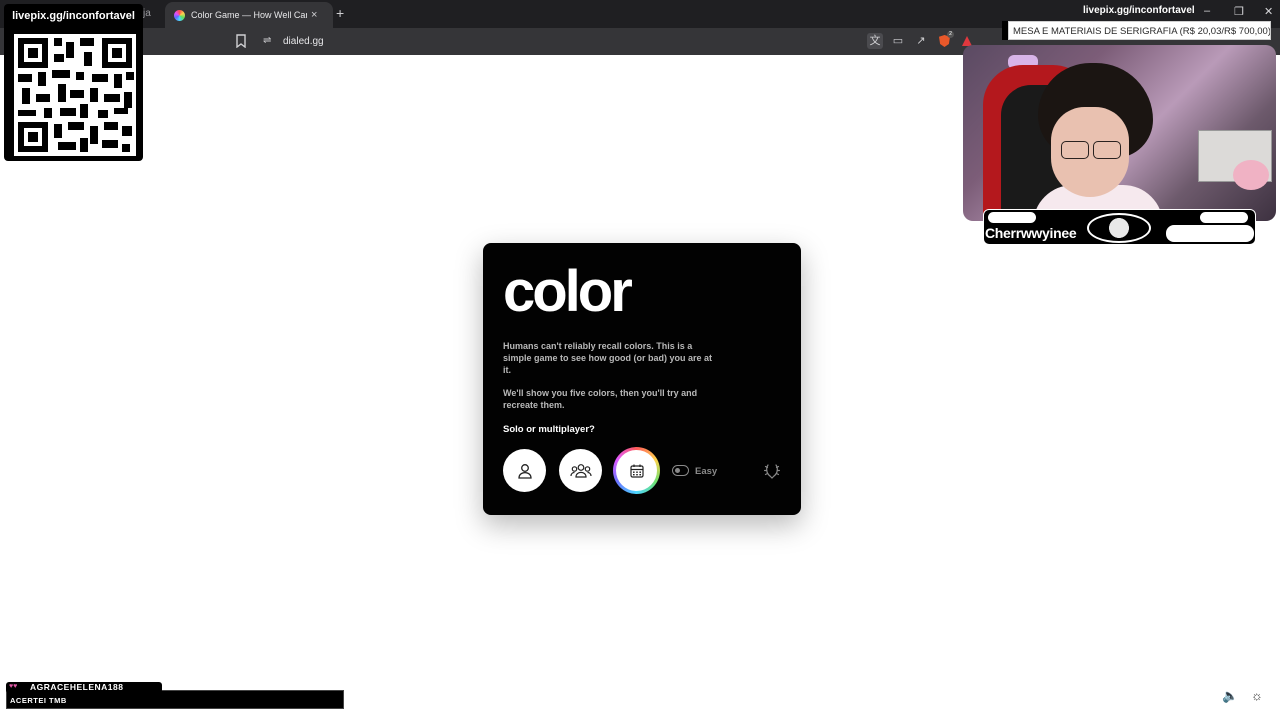 Image resolution: width=1280 pixels, height=720 pixels. I want to click on qr-pattern, so click(75, 95).